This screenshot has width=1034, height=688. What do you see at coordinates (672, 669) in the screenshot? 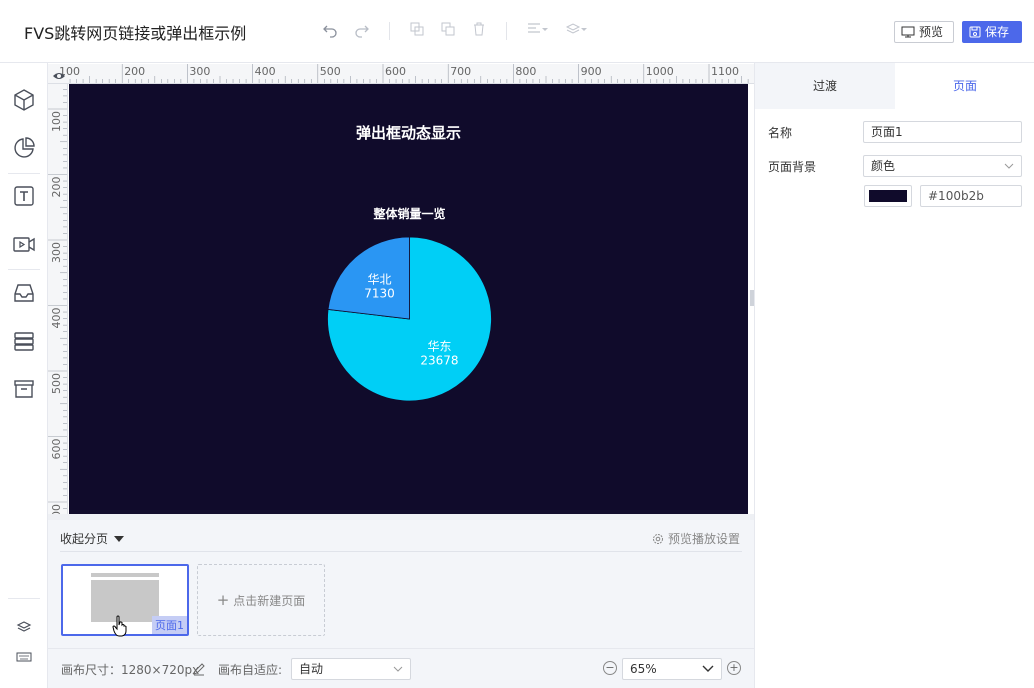
I see `zoom-select: 65%` at bounding box center [672, 669].